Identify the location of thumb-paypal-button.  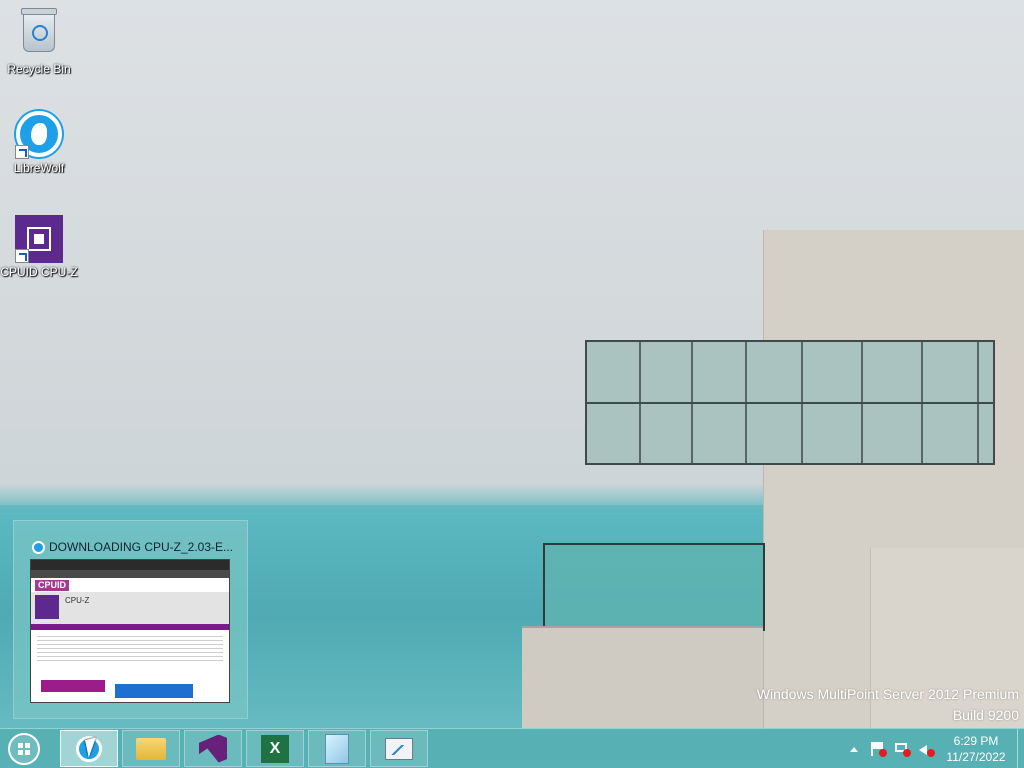
(154, 691).